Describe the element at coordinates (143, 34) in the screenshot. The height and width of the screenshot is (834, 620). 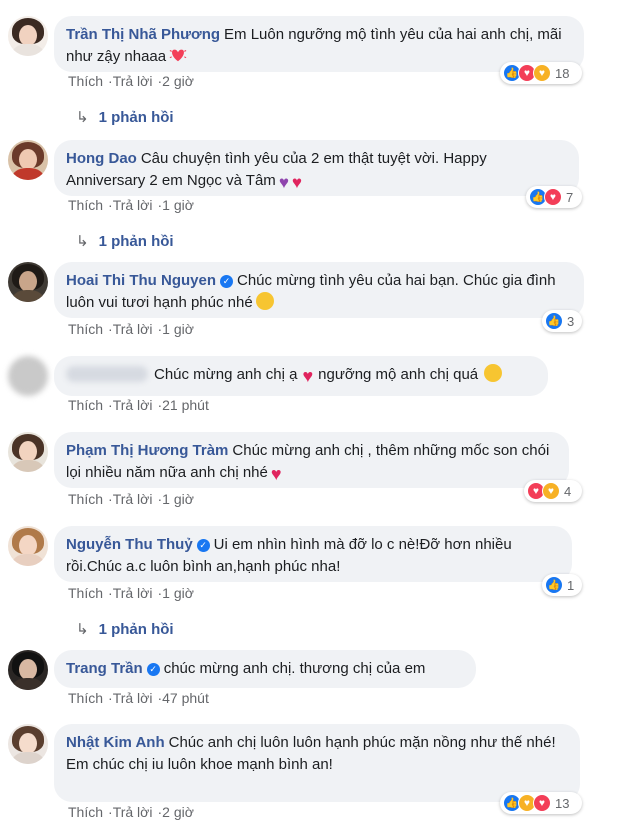
I see `comment-author: Trần Thị Nhã Phương` at that location.